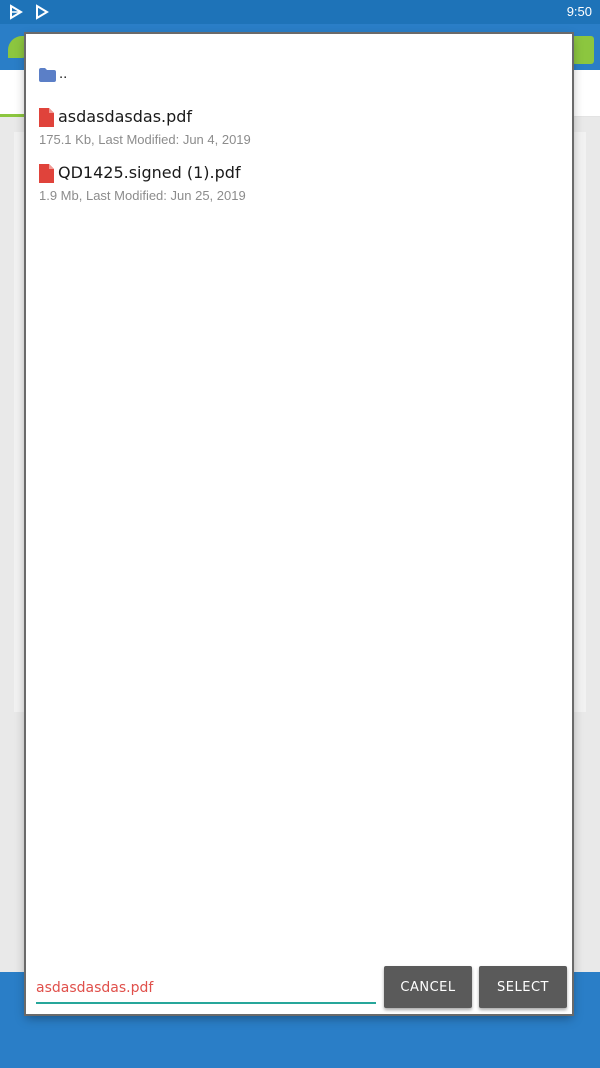  Describe the element at coordinates (300, 12) in the screenshot. I see `status-bar: 9:50` at that location.